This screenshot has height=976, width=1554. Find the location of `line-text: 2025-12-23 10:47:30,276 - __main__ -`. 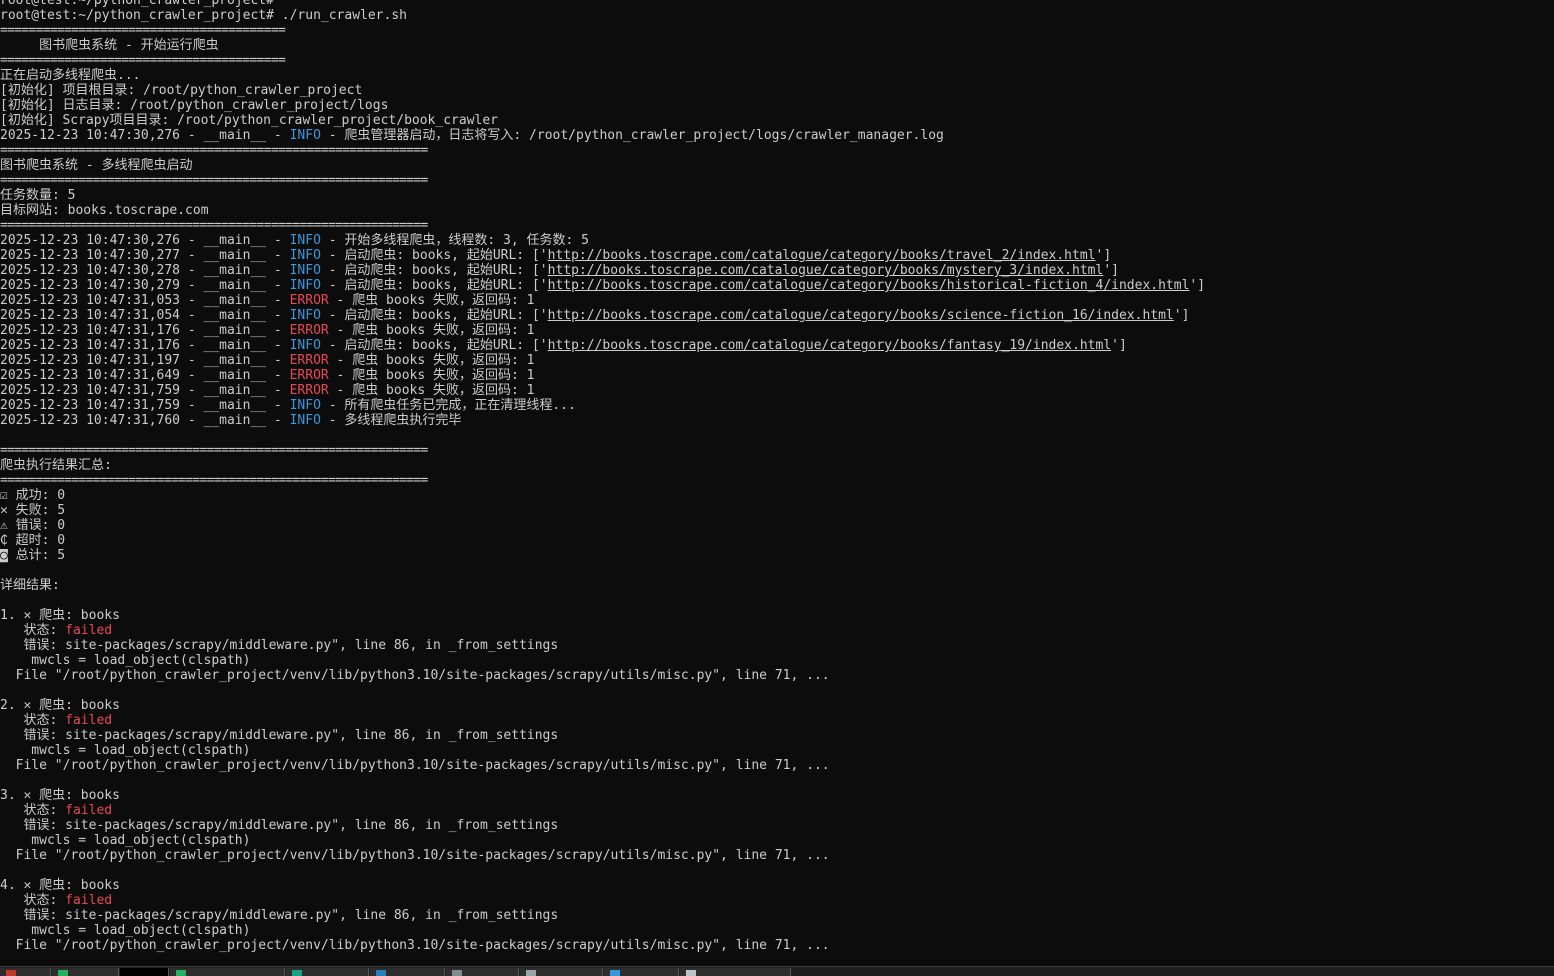

line-text: 2025-12-23 10:47:30,276 - __main__ - is located at coordinates (145, 135).